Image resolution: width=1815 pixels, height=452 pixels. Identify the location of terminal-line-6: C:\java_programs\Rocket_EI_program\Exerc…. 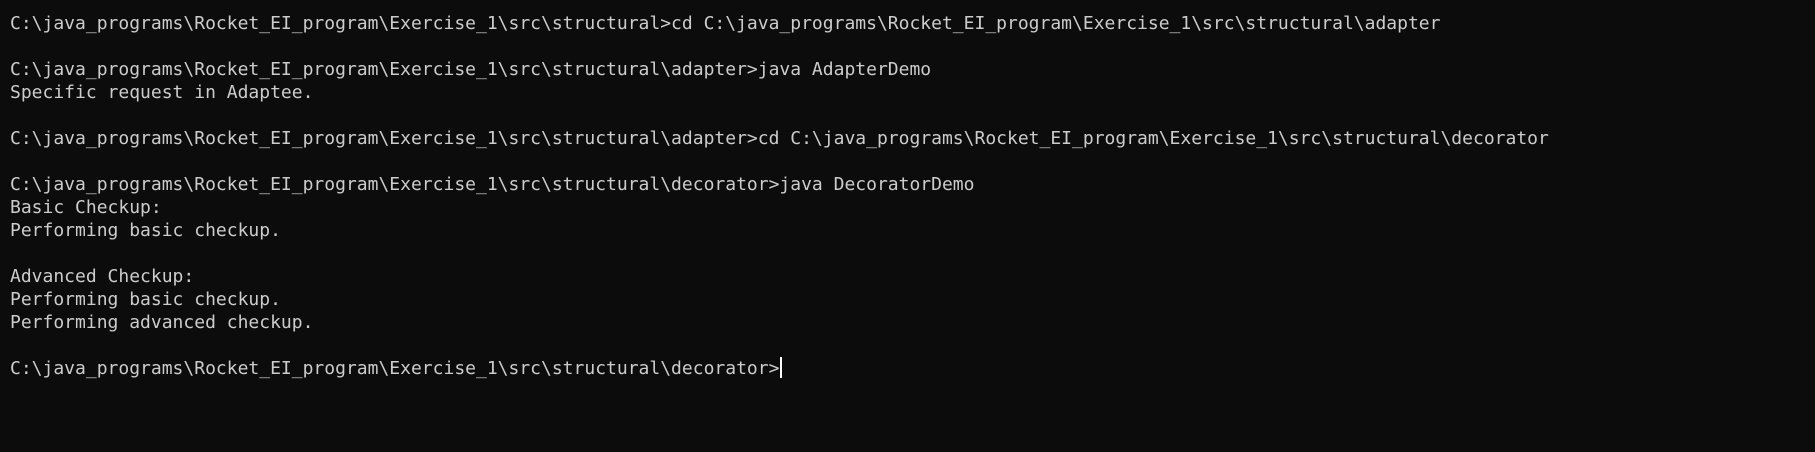
(779, 138).